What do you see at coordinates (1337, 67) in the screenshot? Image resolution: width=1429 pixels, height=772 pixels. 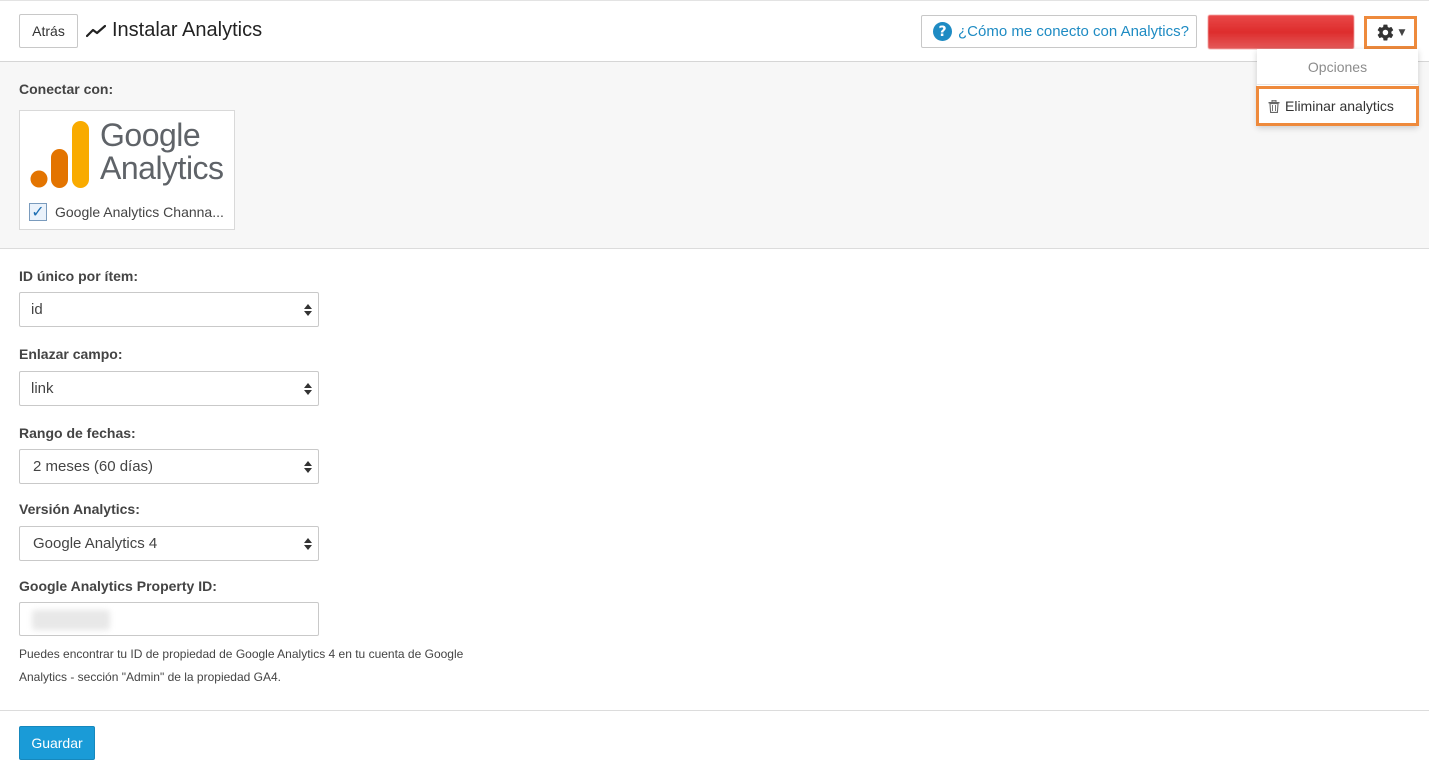 I see `dropdown-header: Opciones` at bounding box center [1337, 67].